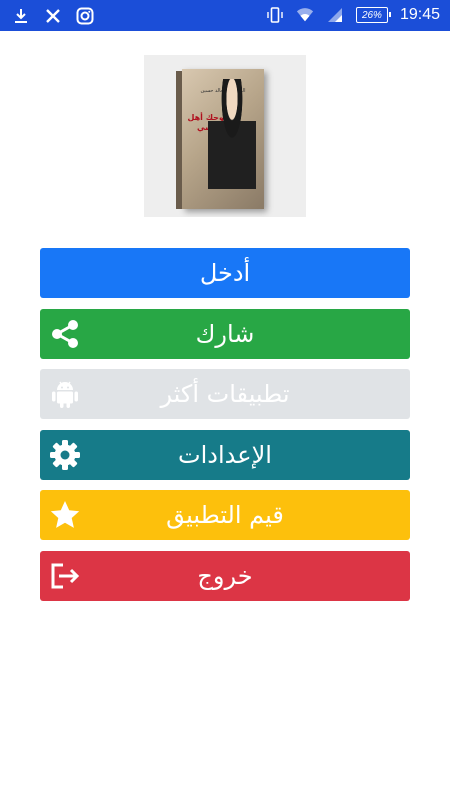  I want to click on exit-button-label: خروج, so click(225, 575).